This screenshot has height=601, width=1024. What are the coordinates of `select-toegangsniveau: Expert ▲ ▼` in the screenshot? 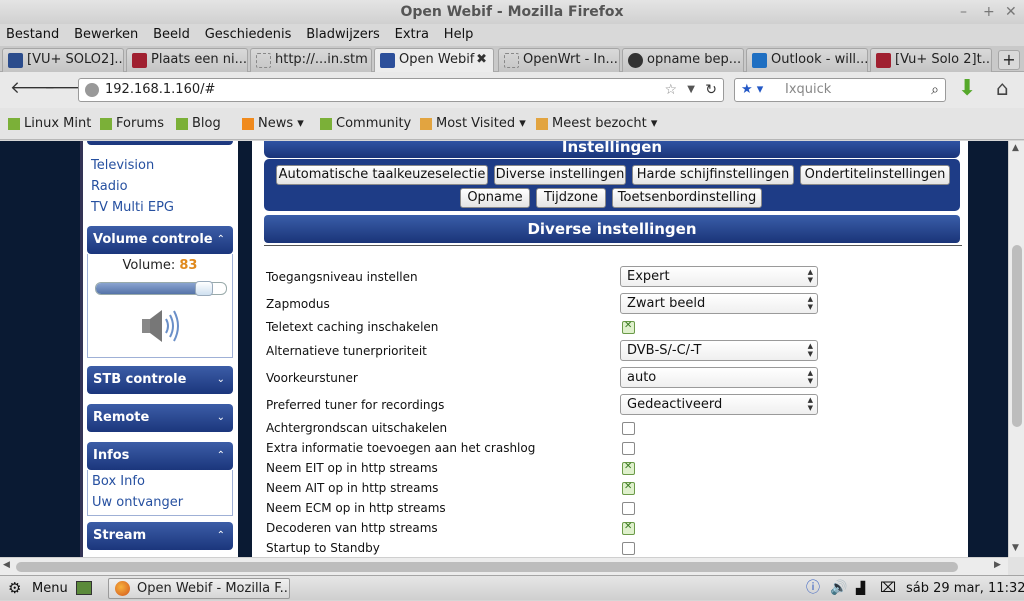 It's located at (719, 276).